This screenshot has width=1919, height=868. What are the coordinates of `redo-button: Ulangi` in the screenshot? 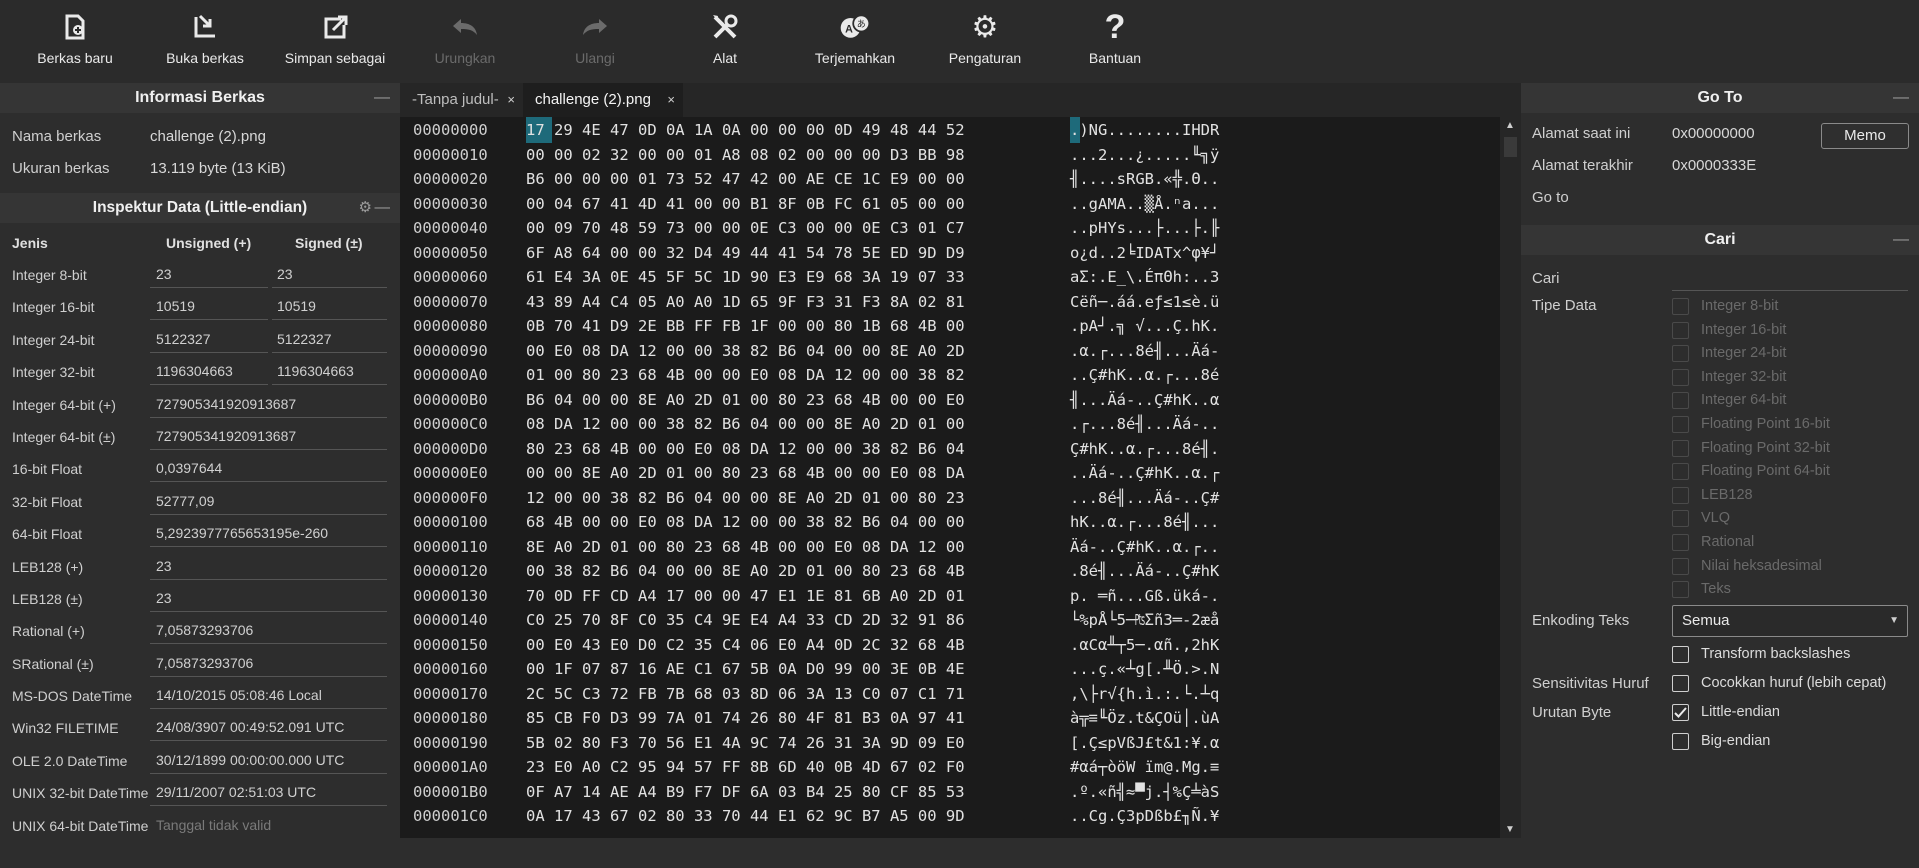 It's located at (595, 41).